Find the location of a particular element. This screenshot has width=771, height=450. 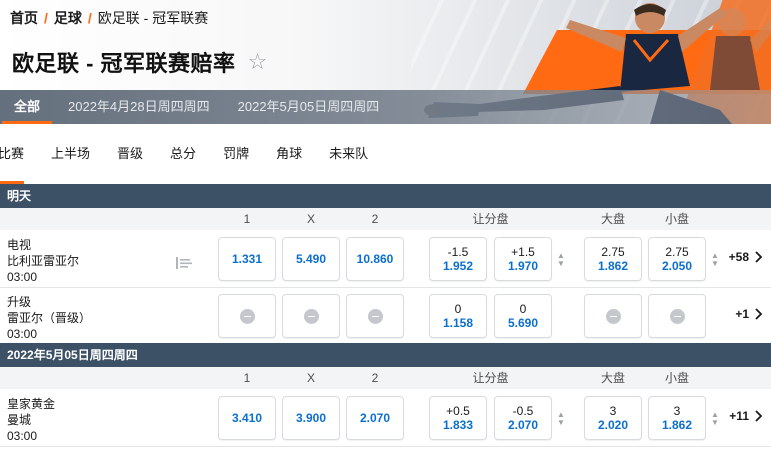

over-button: 3 2.020 is located at coordinates (613, 418).